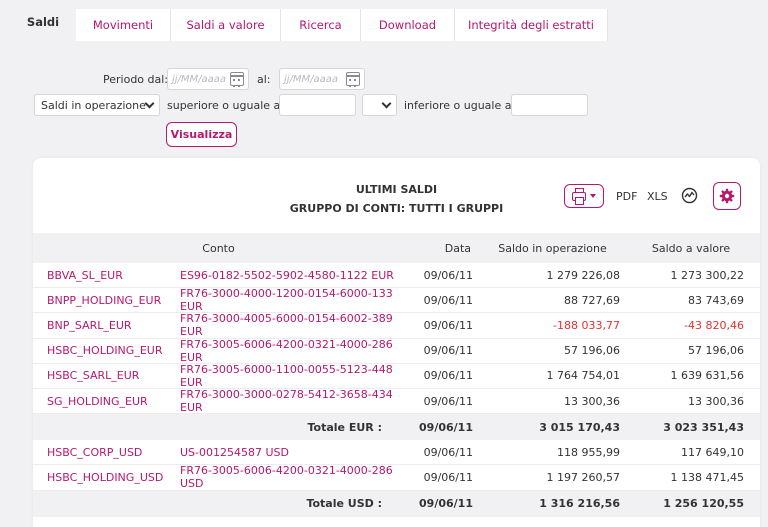  Describe the element at coordinates (438, 248) in the screenshot. I see `col-data: Data` at that location.